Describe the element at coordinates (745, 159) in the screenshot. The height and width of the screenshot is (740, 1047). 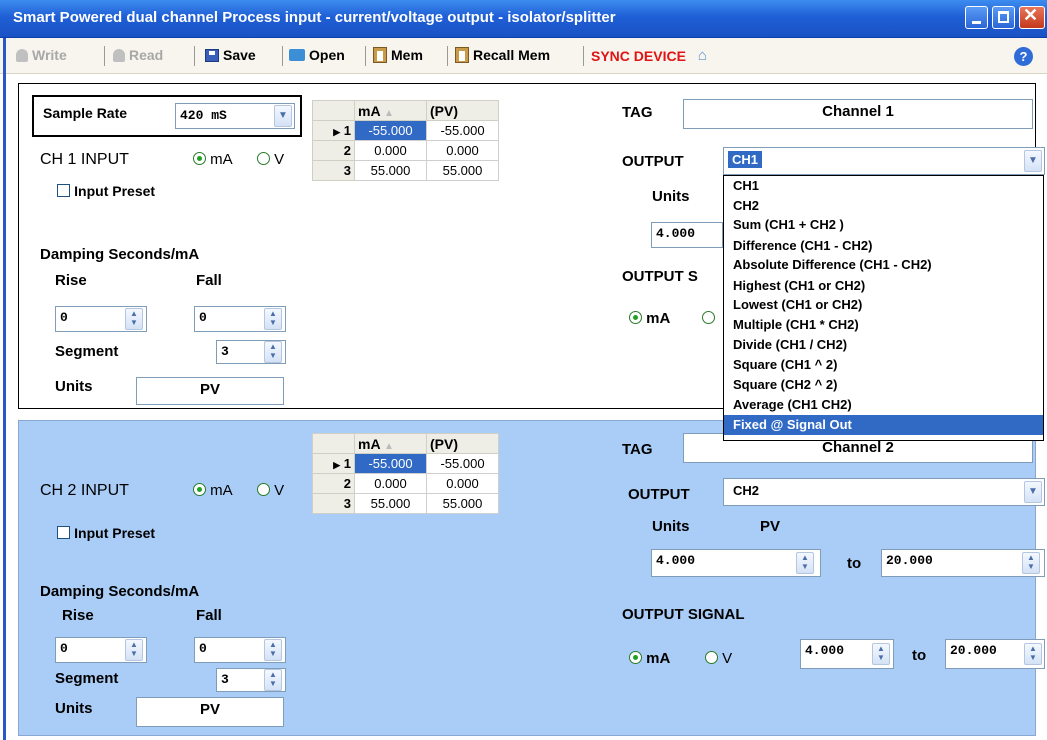
I see `ch1-output-value: CH1` at that location.